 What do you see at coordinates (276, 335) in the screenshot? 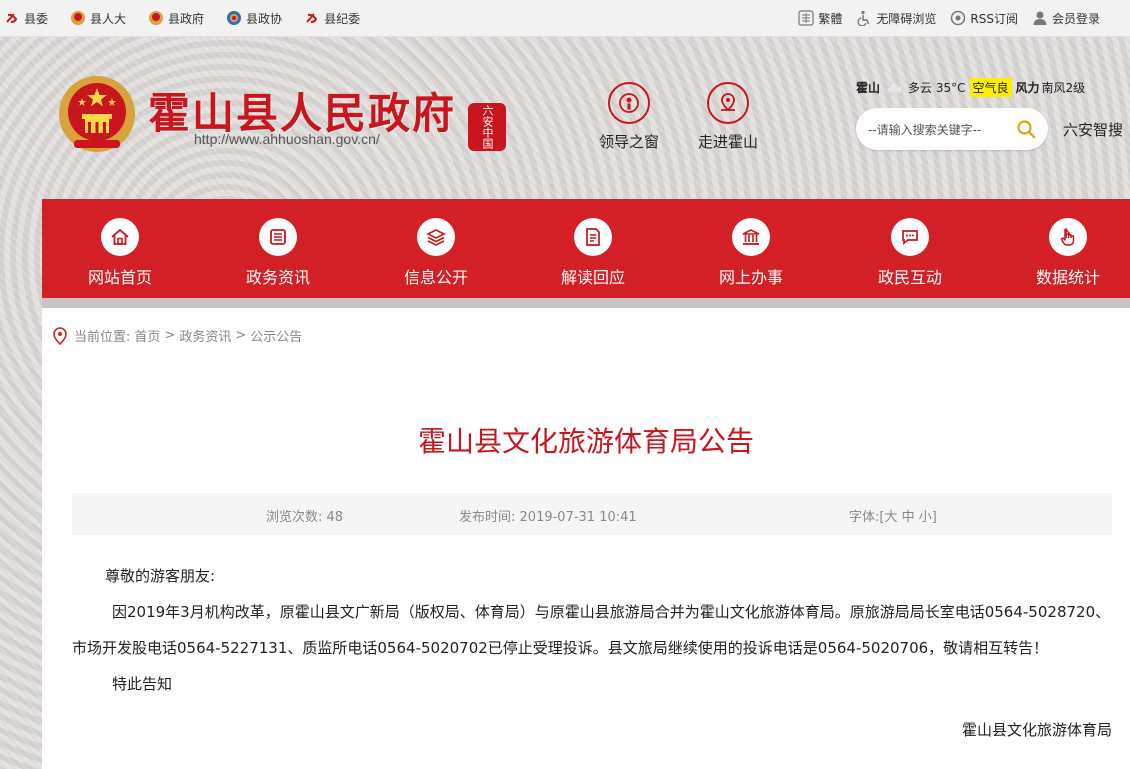
I see `breadcrumb-notices: 公示公告` at bounding box center [276, 335].